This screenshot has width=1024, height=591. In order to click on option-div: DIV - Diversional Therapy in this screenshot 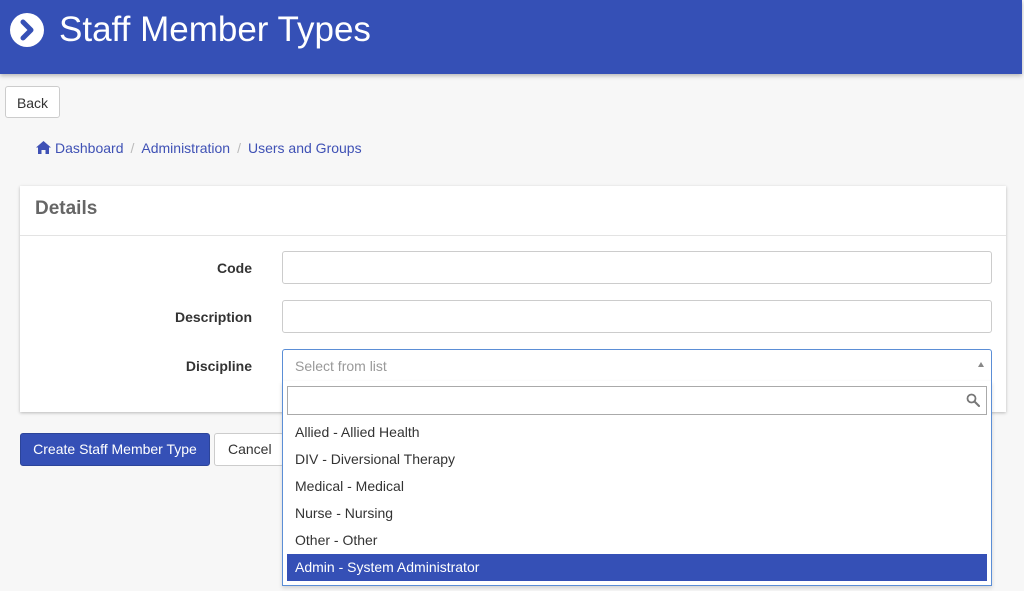, I will do `click(637, 459)`.